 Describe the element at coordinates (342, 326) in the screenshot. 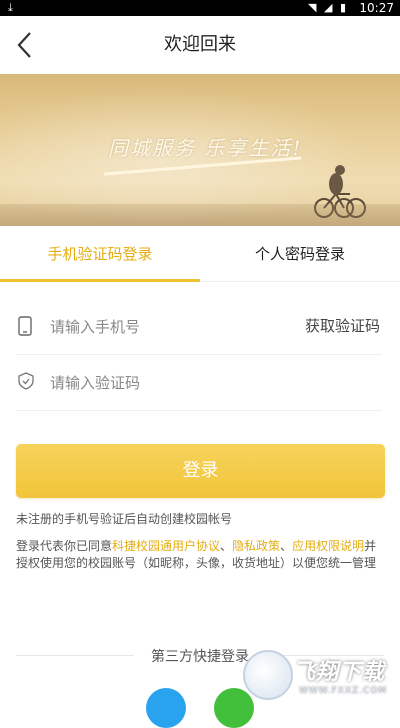

I see `get-code-button: 获取验证码` at that location.